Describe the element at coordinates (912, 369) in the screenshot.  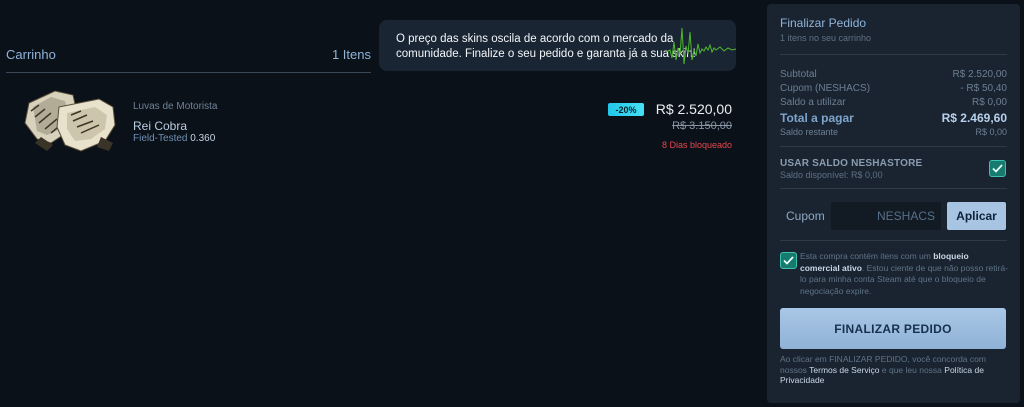
I see `legal-text-mid: e que leu nossa` at that location.